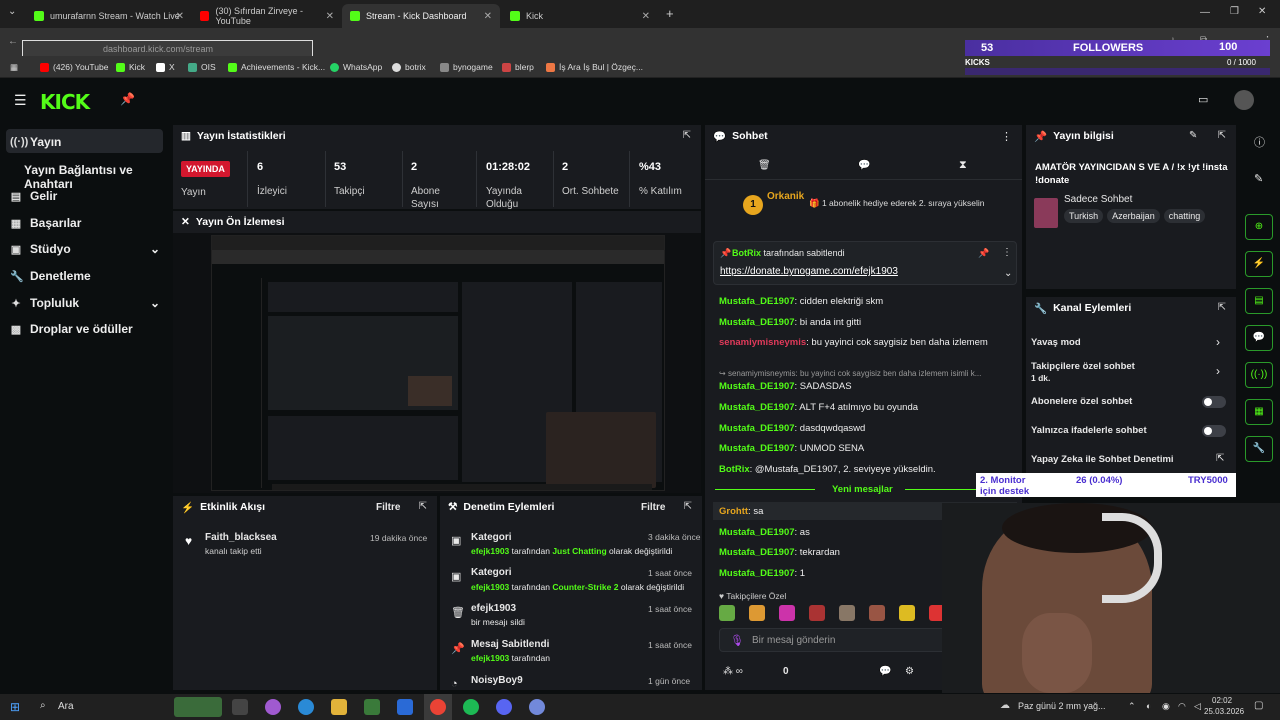  Describe the element at coordinates (670, 13) in the screenshot. I see `new-tab-icon: +` at that location.